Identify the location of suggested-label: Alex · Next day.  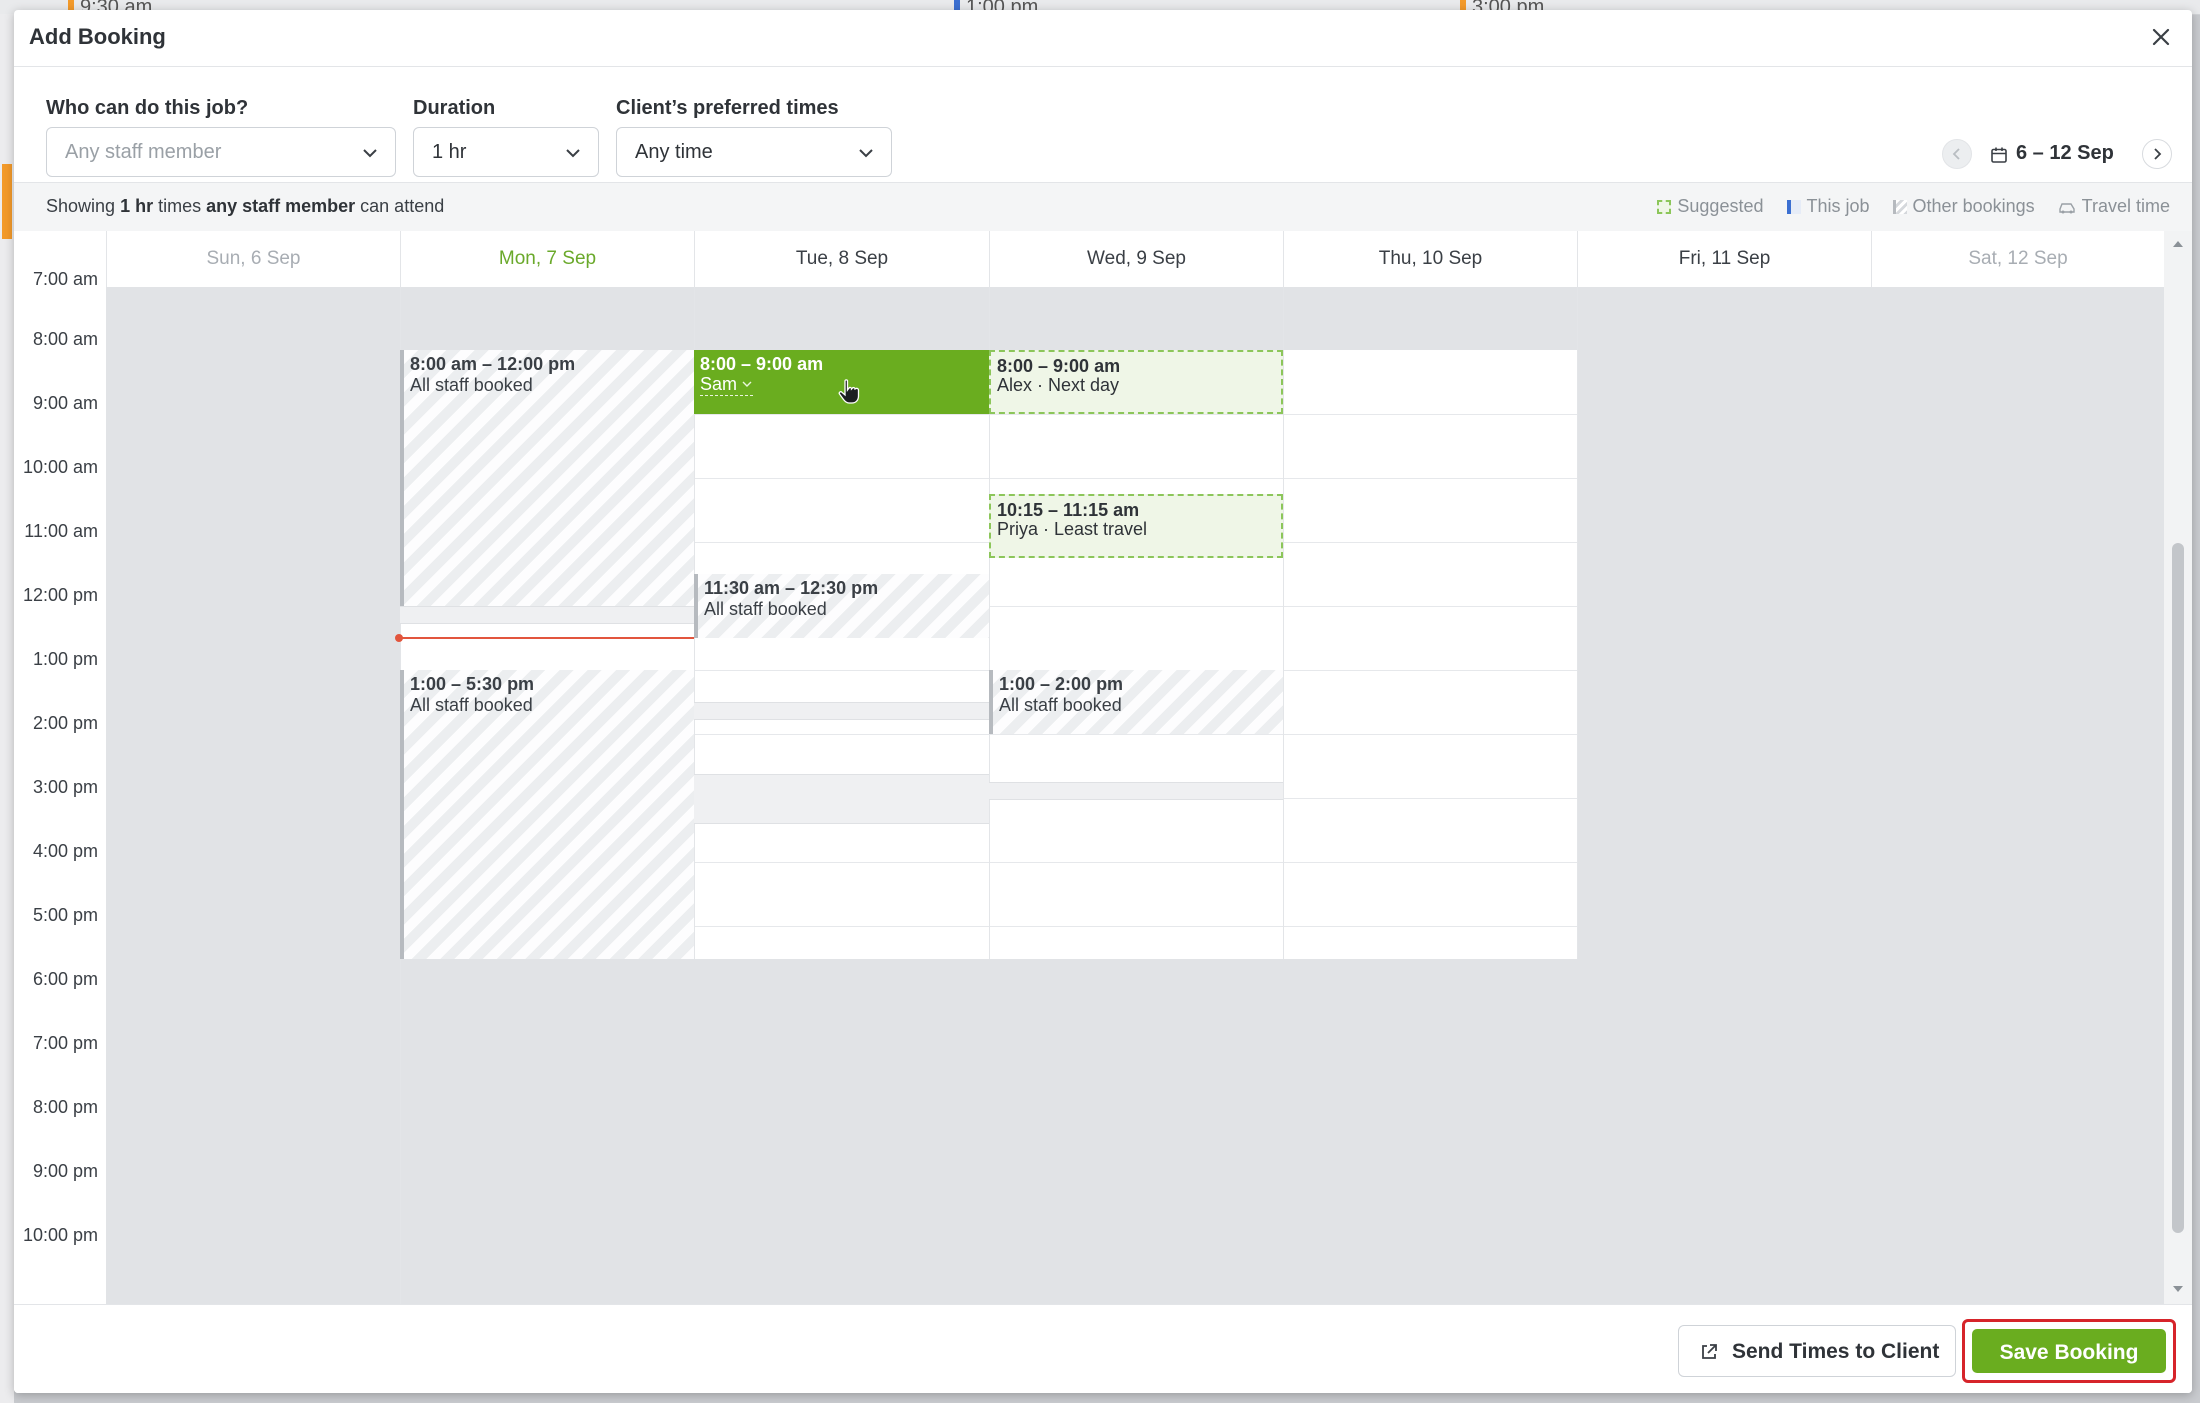
(1058, 385).